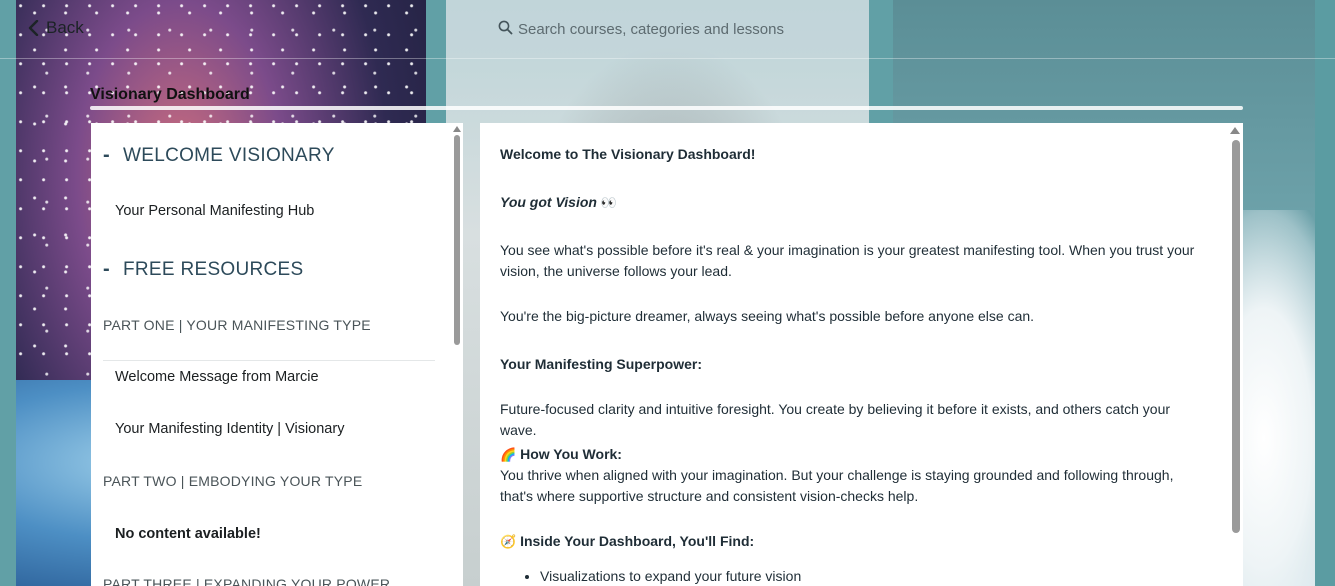 This screenshot has height=586, width=1335. What do you see at coordinates (666, 108) in the screenshot?
I see `title-divider` at bounding box center [666, 108].